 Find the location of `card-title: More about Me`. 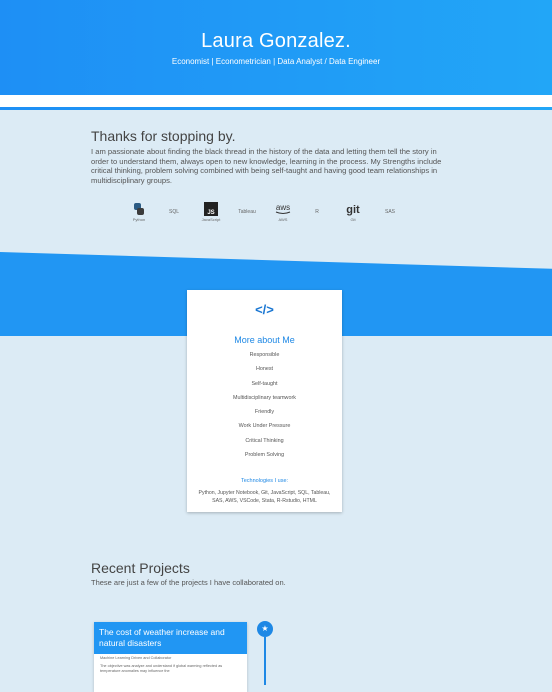

card-title: More about Me is located at coordinates (264, 340).